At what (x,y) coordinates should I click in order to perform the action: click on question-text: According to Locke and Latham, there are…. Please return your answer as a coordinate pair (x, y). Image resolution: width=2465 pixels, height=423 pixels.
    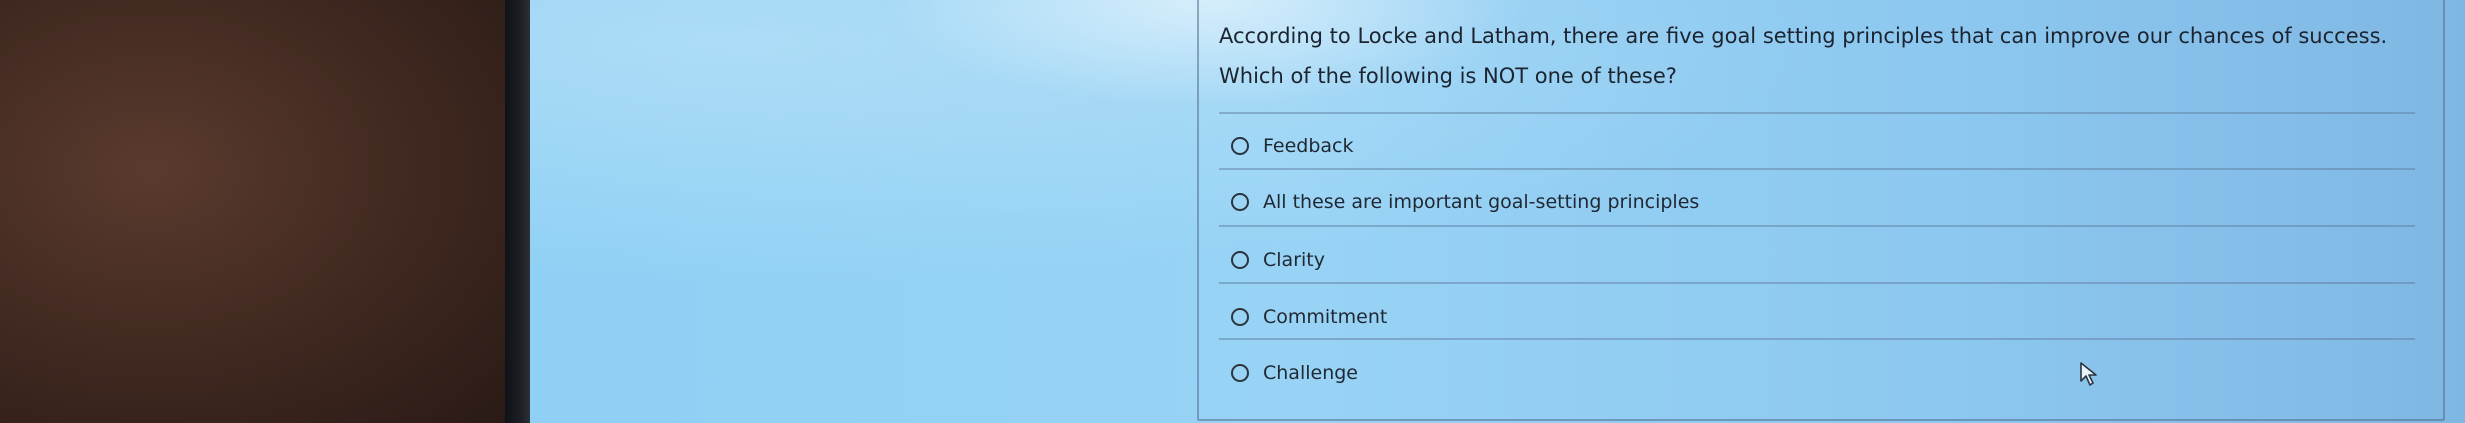
    Looking at the image, I should click on (1803, 56).